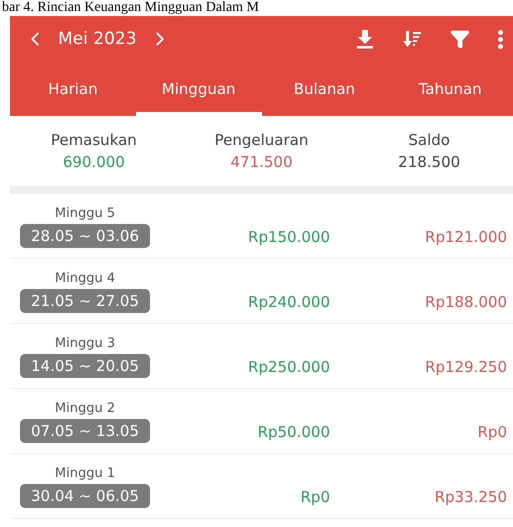 This screenshot has width=513, height=527. I want to click on expense-amount: Rp121.000, so click(465, 236).